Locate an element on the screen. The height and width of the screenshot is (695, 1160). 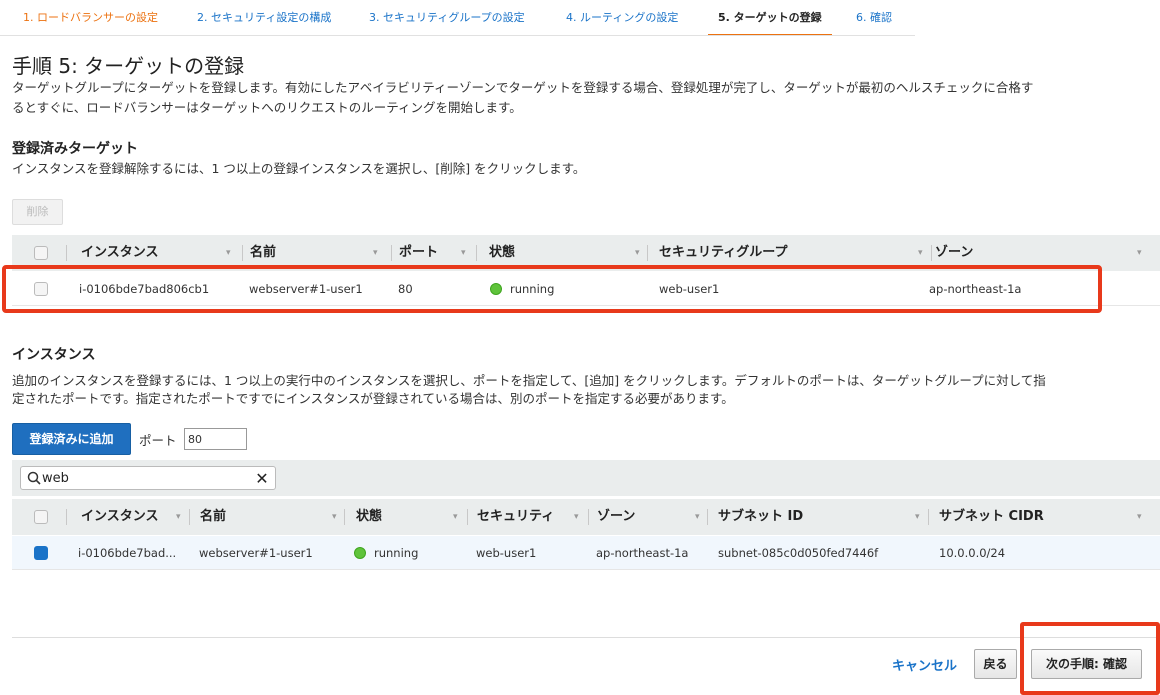
remove-button: 削除 is located at coordinates (37, 212).